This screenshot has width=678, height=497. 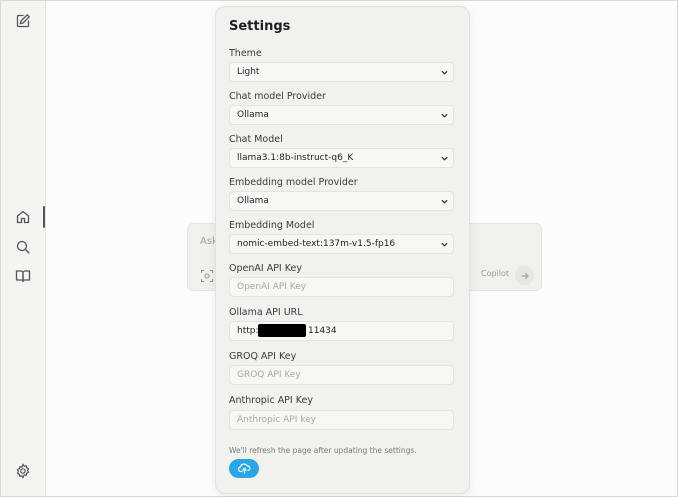 What do you see at coordinates (341, 375) in the screenshot?
I see `groq-key-input: GROQ API Key` at bounding box center [341, 375].